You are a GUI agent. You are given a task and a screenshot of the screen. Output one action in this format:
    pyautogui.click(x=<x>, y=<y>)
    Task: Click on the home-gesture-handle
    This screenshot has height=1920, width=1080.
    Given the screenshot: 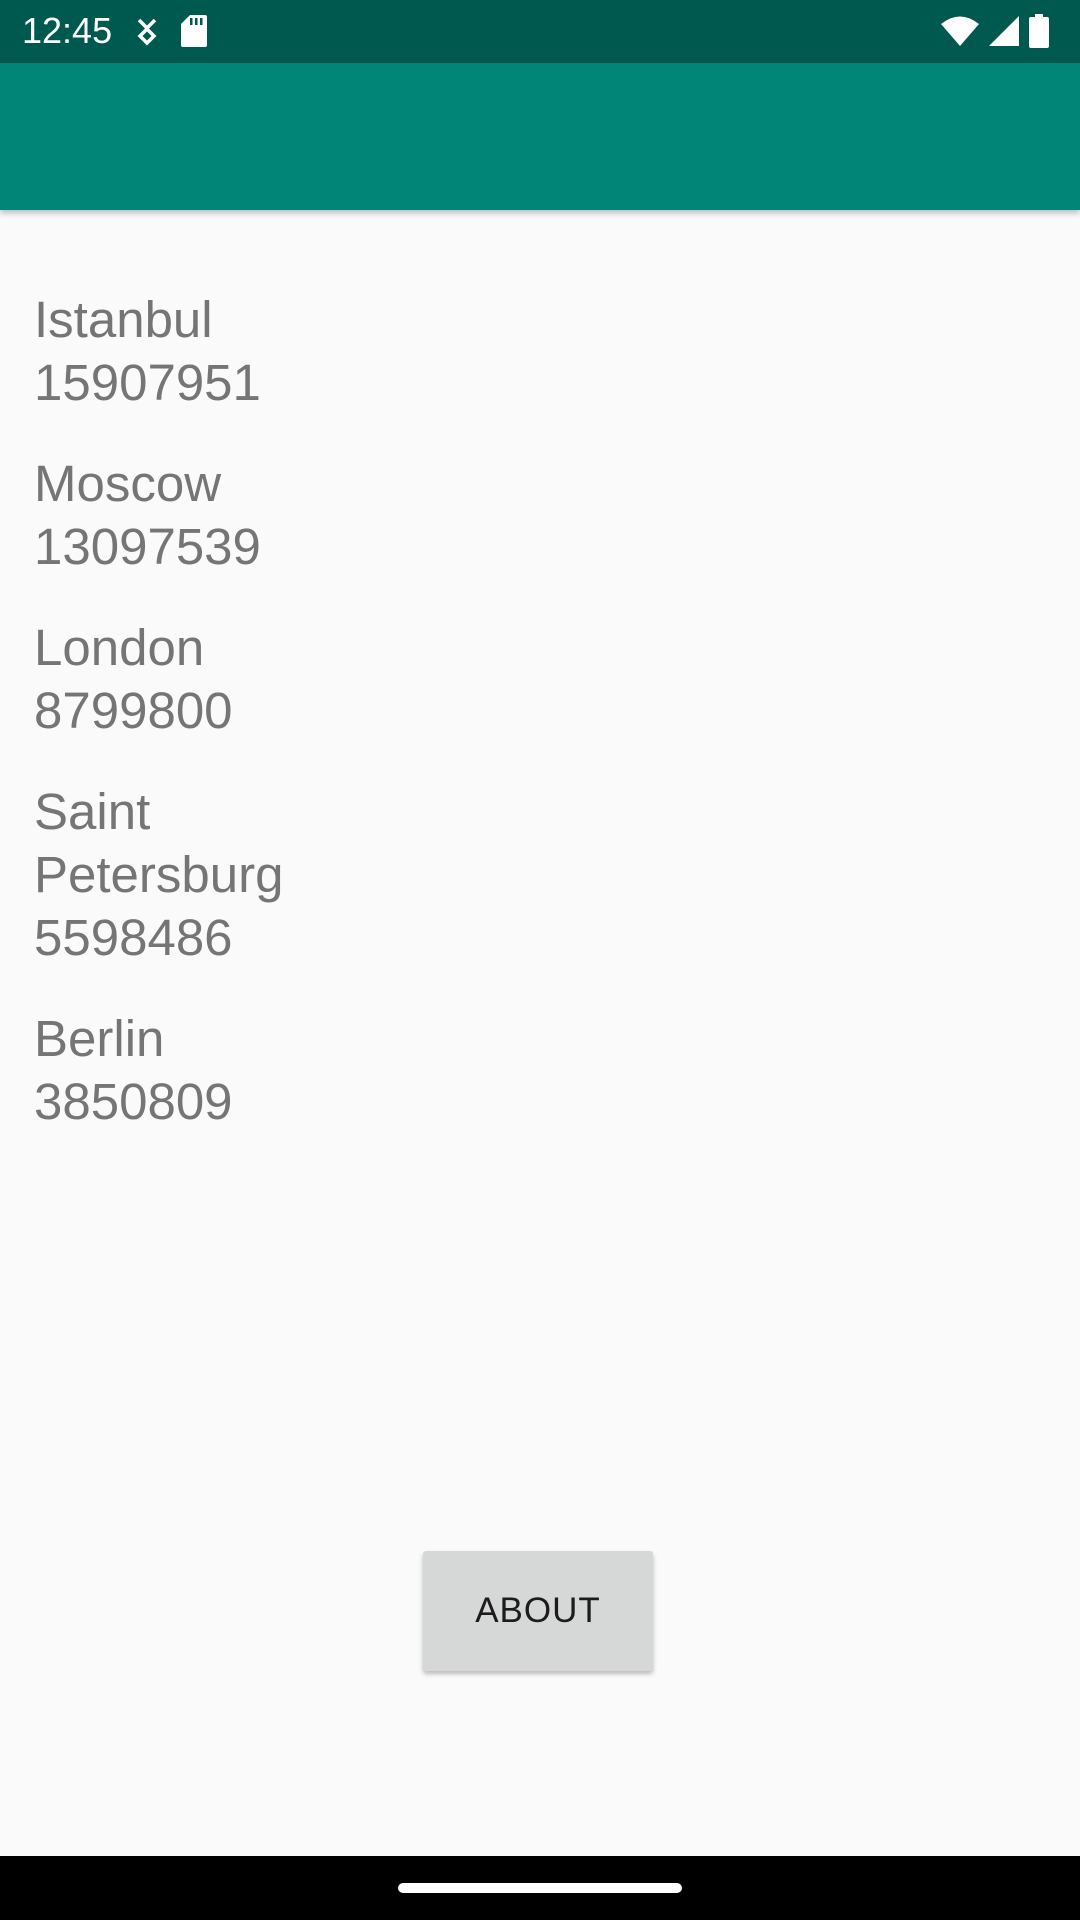 What is the action you would take?
    pyautogui.click(x=540, y=1888)
    